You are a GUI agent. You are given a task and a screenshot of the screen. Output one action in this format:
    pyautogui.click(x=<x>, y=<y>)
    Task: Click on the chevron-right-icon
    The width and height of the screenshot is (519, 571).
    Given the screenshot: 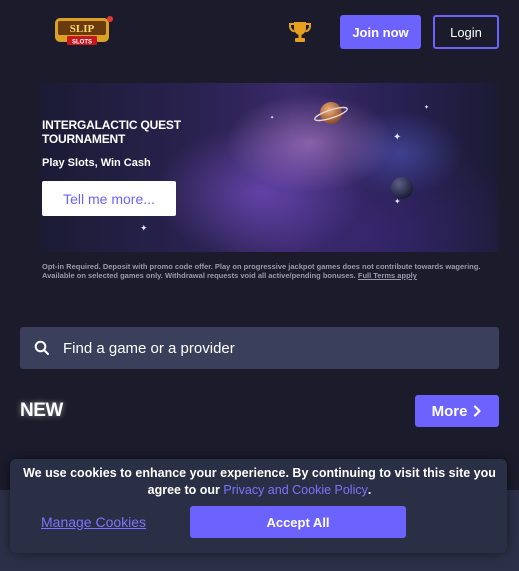 What is the action you would take?
    pyautogui.click(x=478, y=411)
    